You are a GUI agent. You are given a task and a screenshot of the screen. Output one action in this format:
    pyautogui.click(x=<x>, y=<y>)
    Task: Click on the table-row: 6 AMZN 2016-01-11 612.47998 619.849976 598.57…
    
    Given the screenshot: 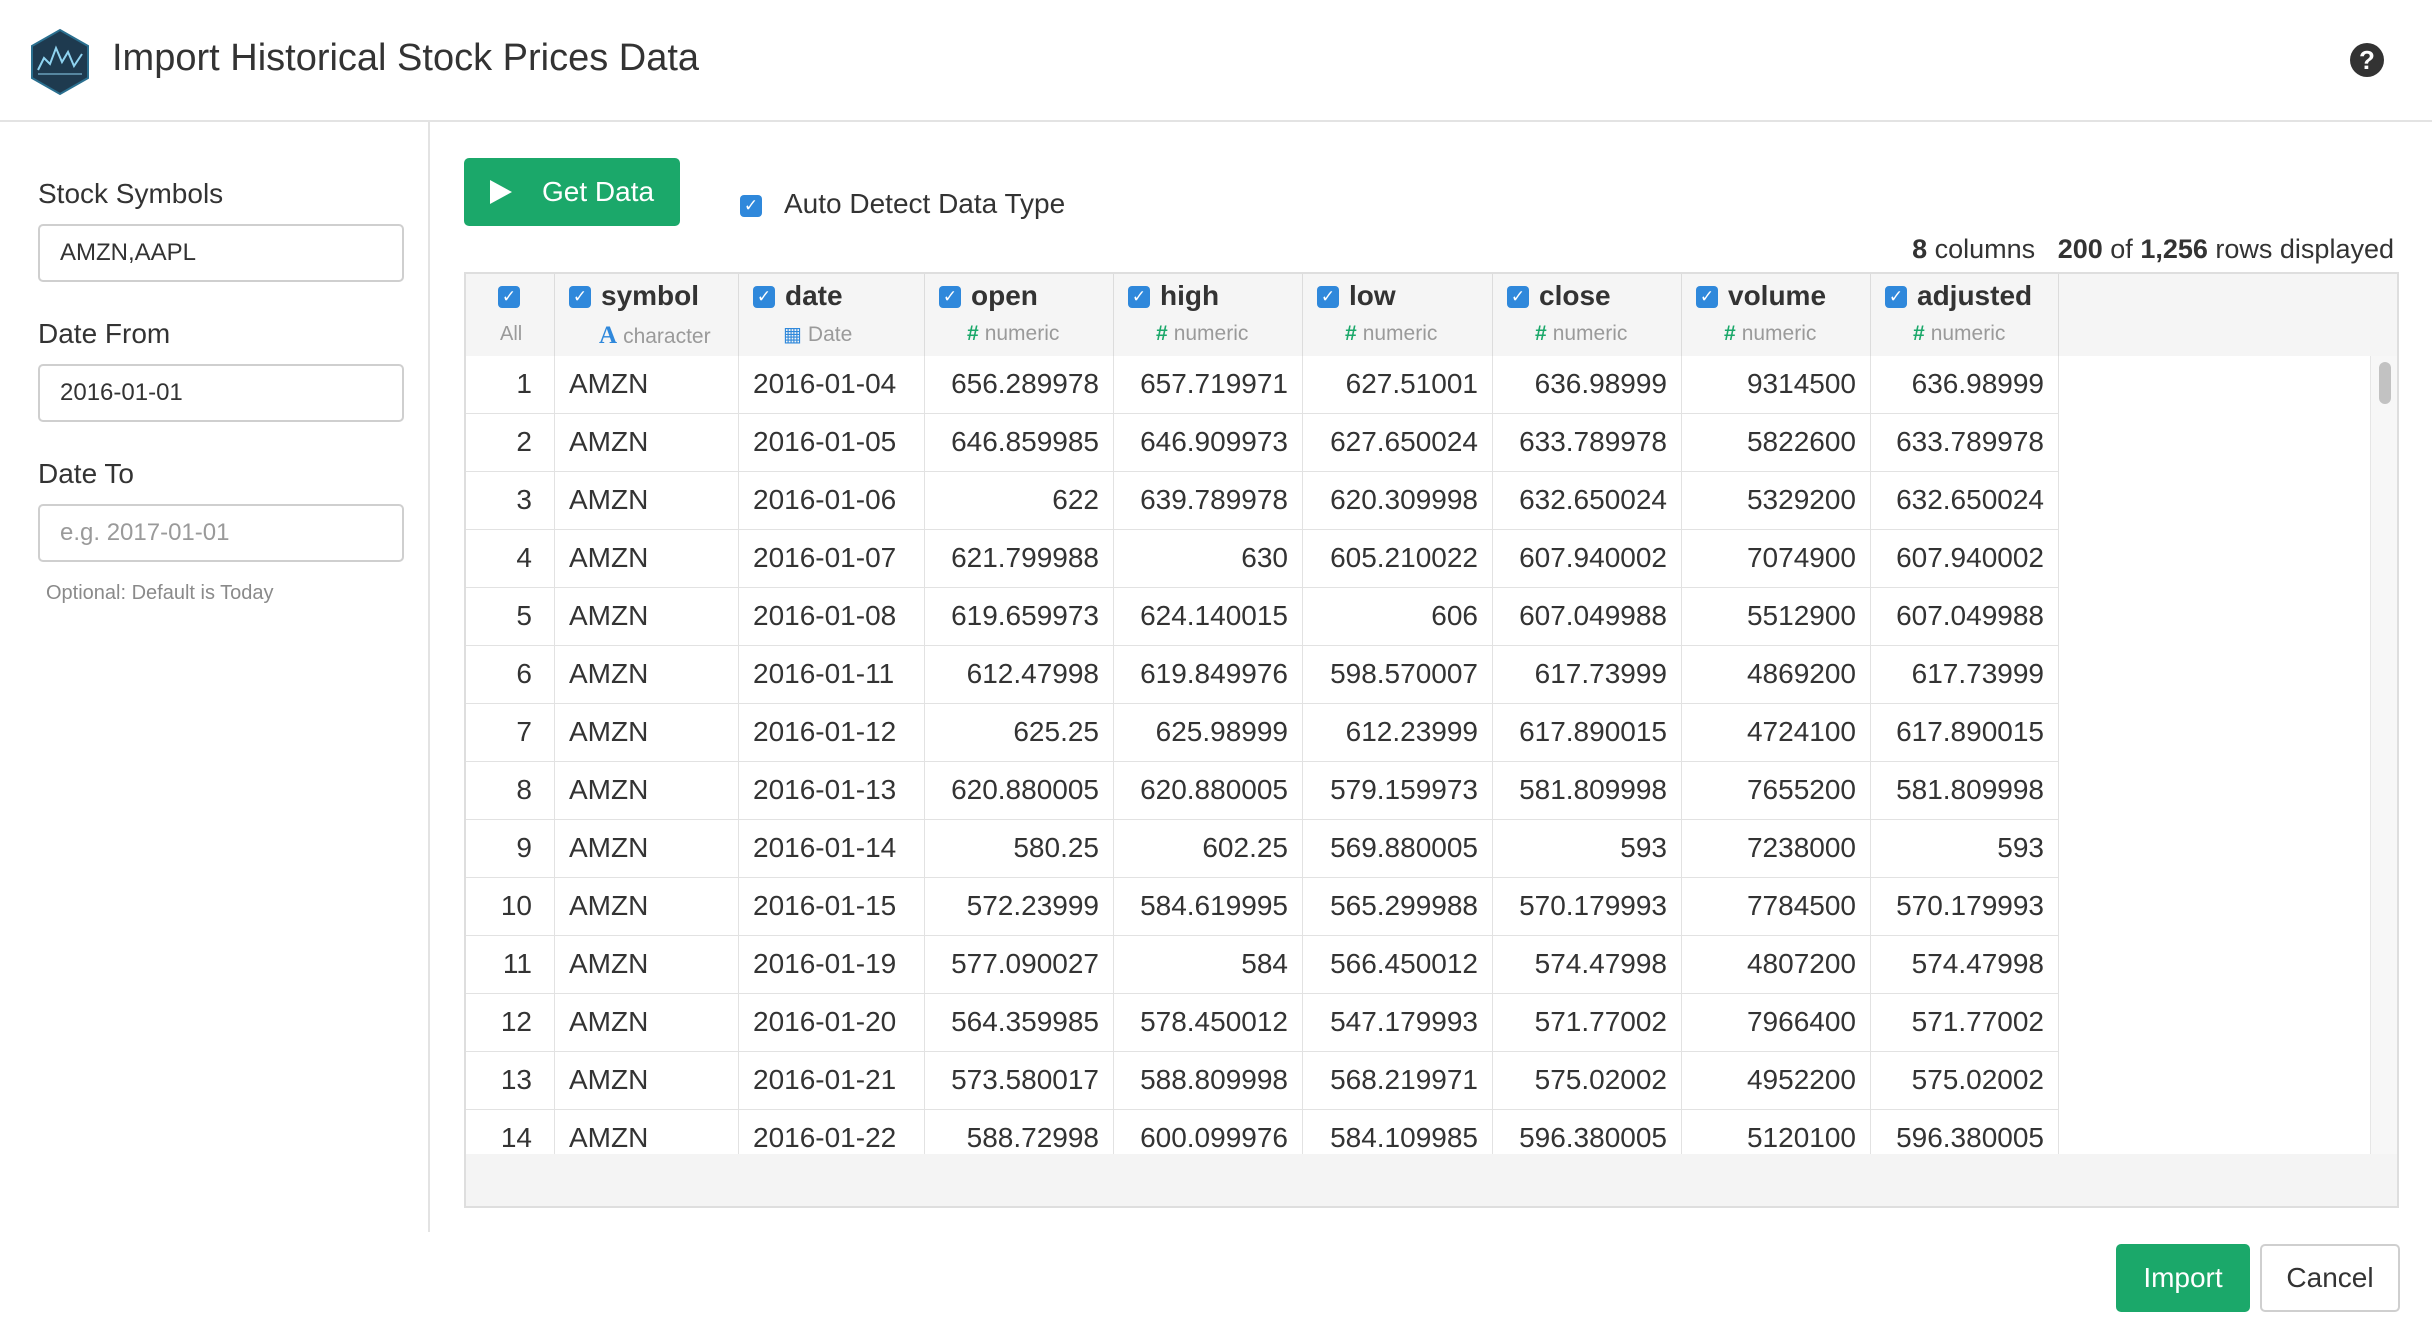 What is the action you would take?
    pyautogui.click(x=1262, y=675)
    